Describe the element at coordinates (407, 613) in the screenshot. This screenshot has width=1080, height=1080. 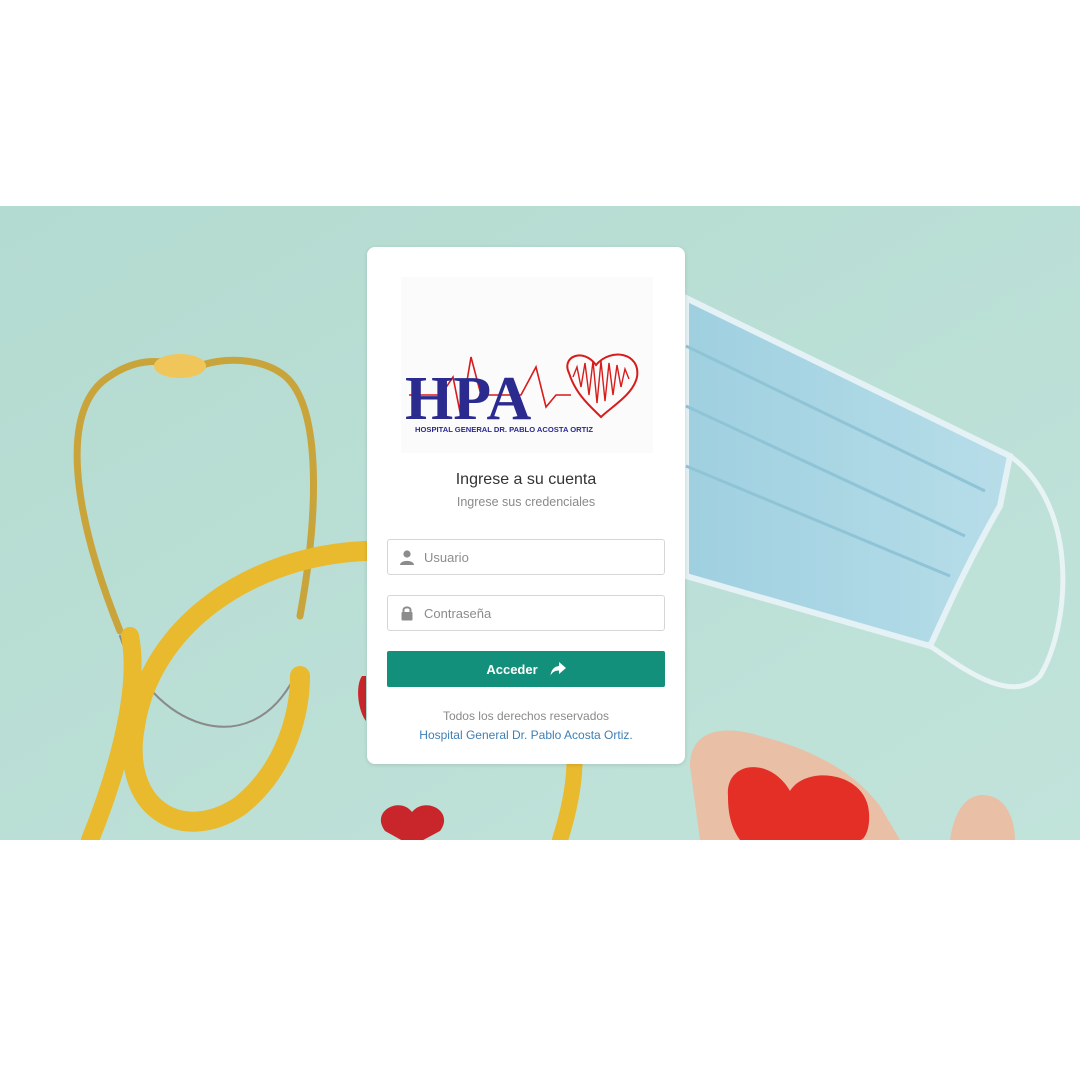
I see `lock-icon` at that location.